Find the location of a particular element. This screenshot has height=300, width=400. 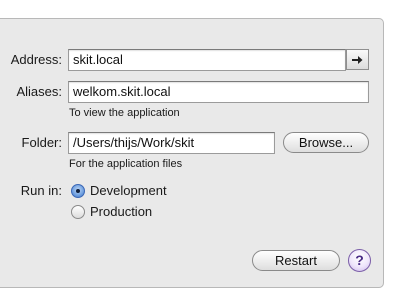

address-label: Address: is located at coordinates (36, 59).